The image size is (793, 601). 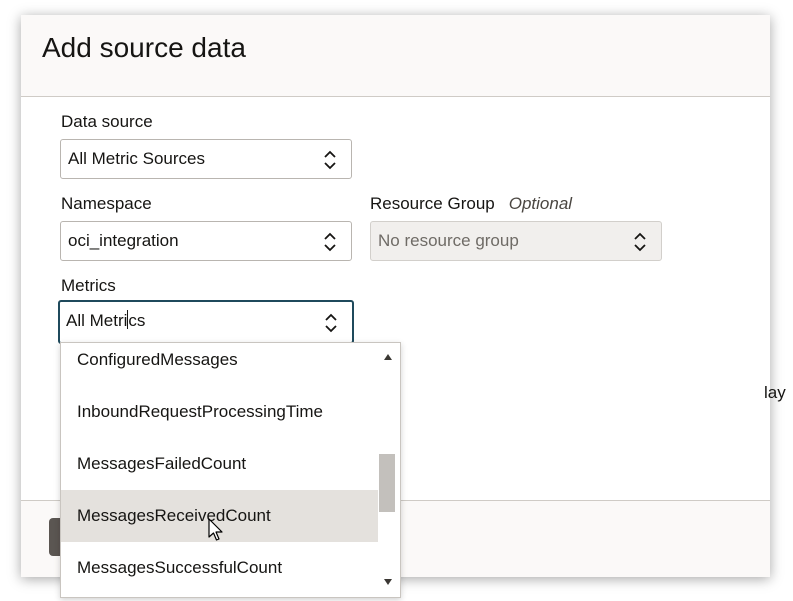 What do you see at coordinates (137, 320) in the screenshot?
I see `metrics-input-text-after-caret: cs` at bounding box center [137, 320].